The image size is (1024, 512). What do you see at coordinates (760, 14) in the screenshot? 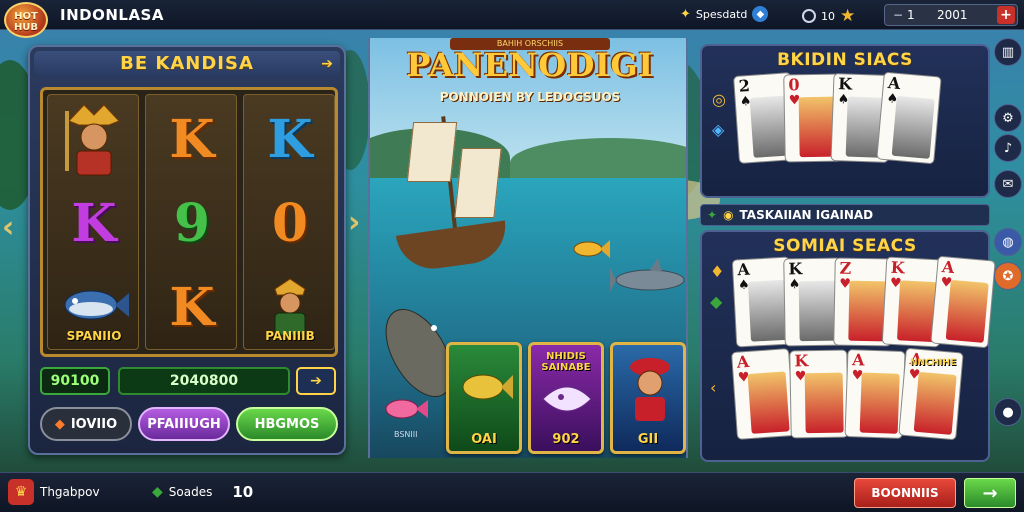
I see `info-icon: ◆` at bounding box center [760, 14].